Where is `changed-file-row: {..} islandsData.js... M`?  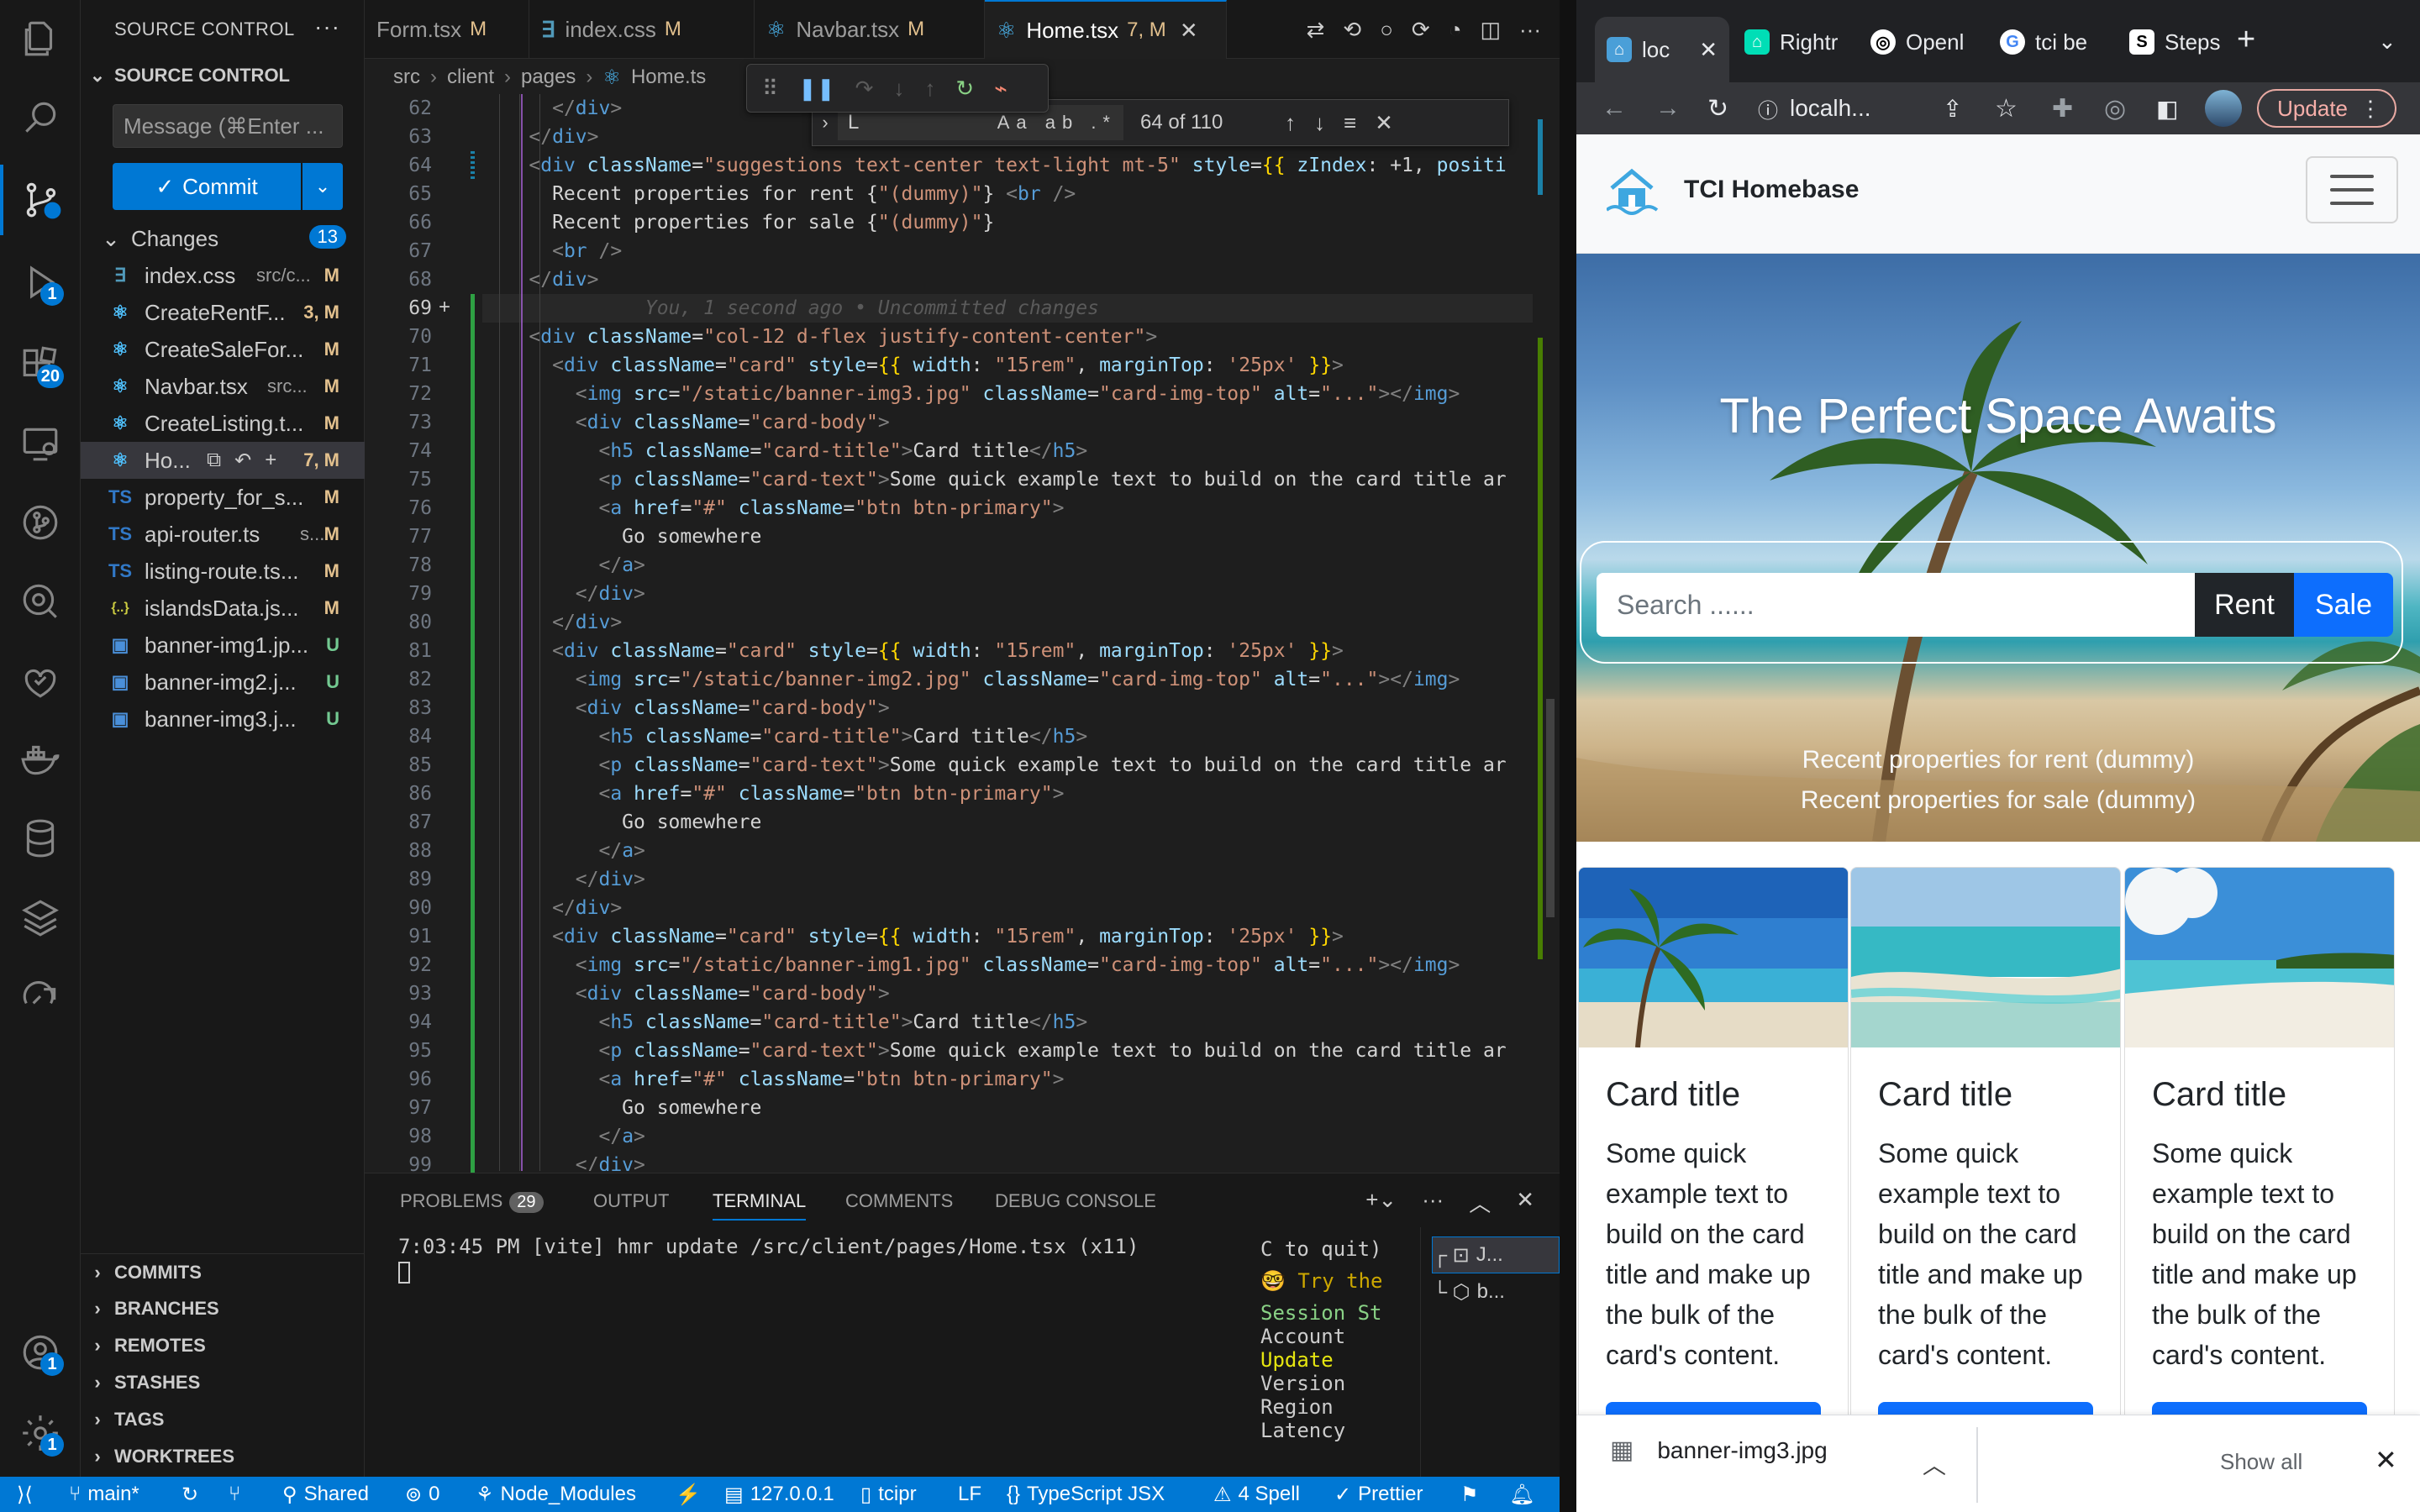
changed-file-row: {..} islandsData.js... M is located at coordinates (223, 608).